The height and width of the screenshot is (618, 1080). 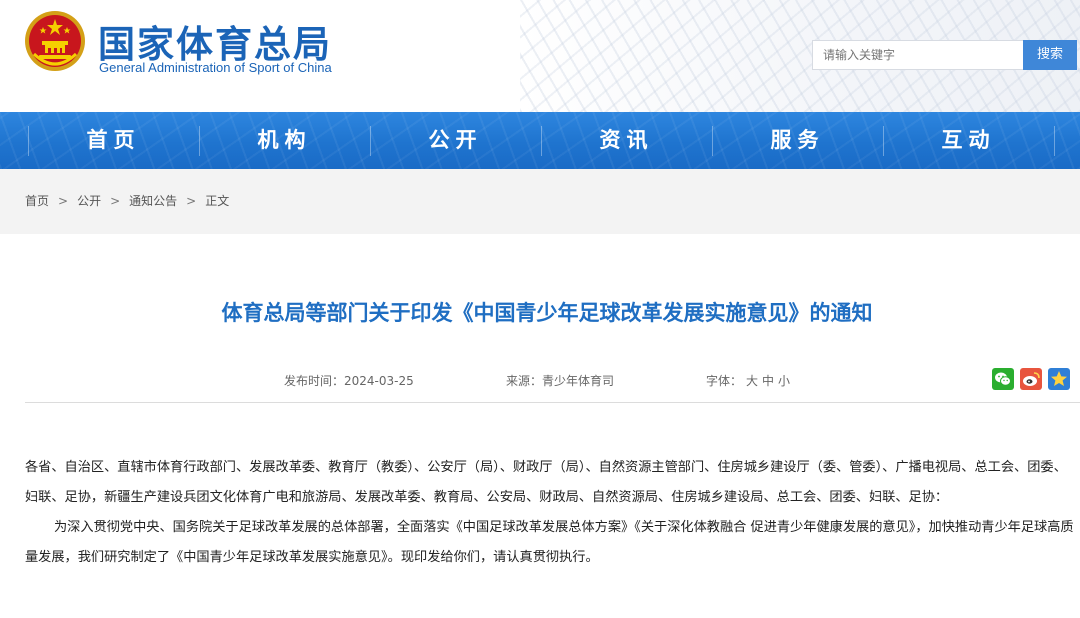 What do you see at coordinates (918, 55) in the screenshot?
I see `search-input` at bounding box center [918, 55].